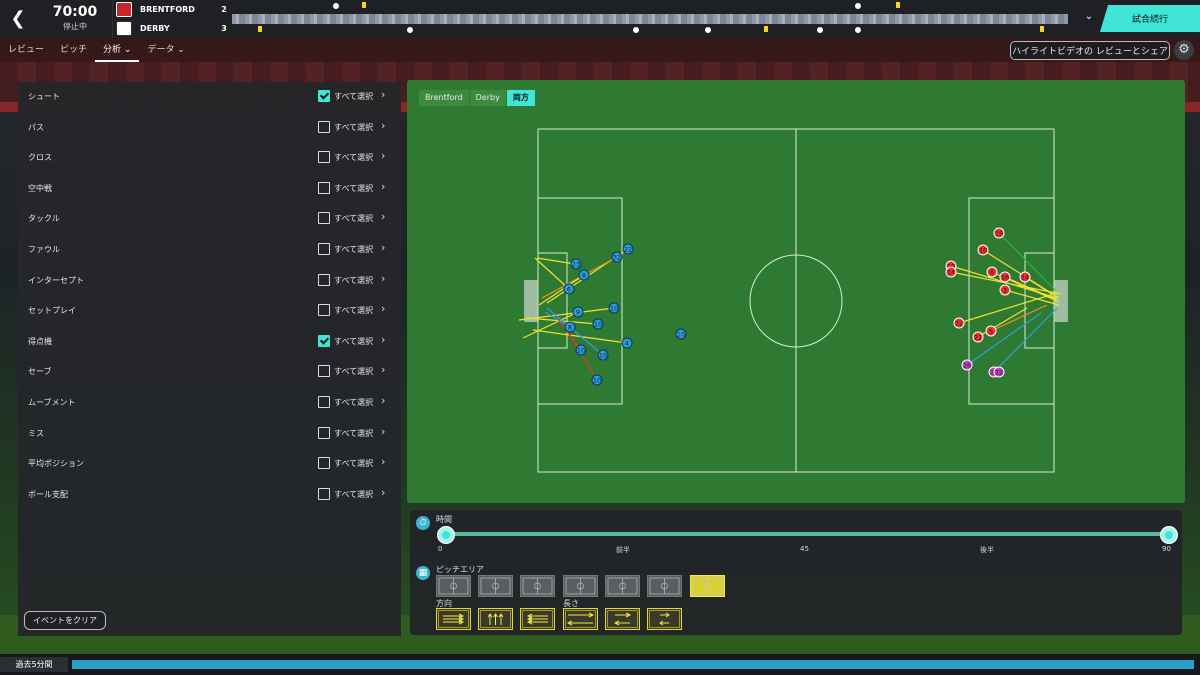  I want to click on gear-icon: ⚙, so click(1184, 50).